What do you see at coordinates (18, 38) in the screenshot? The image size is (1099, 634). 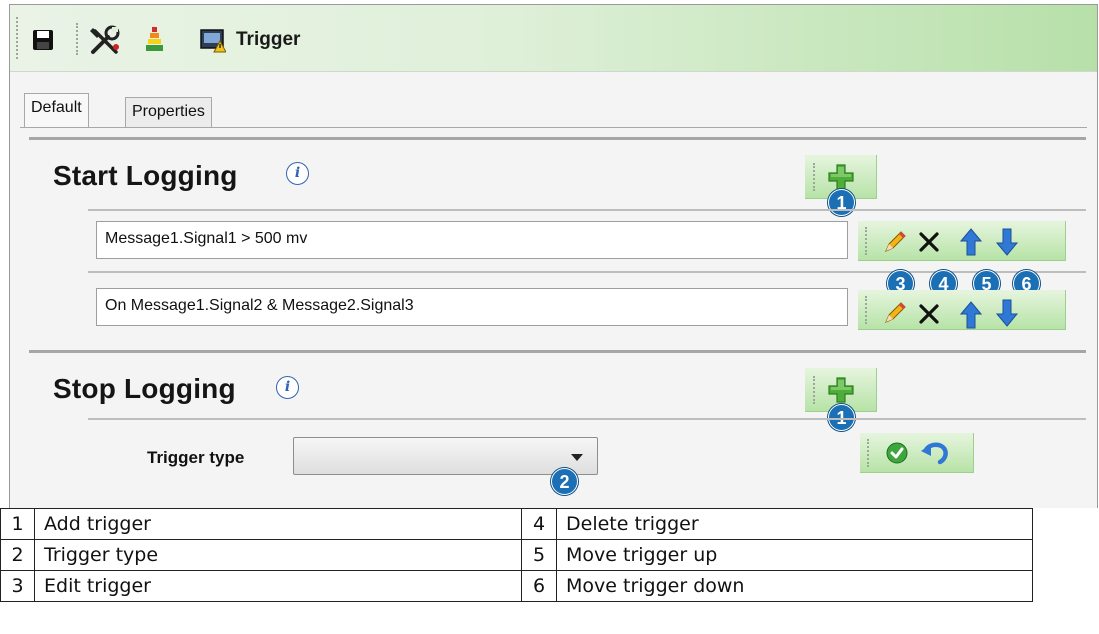 I see `toolbar-grip` at bounding box center [18, 38].